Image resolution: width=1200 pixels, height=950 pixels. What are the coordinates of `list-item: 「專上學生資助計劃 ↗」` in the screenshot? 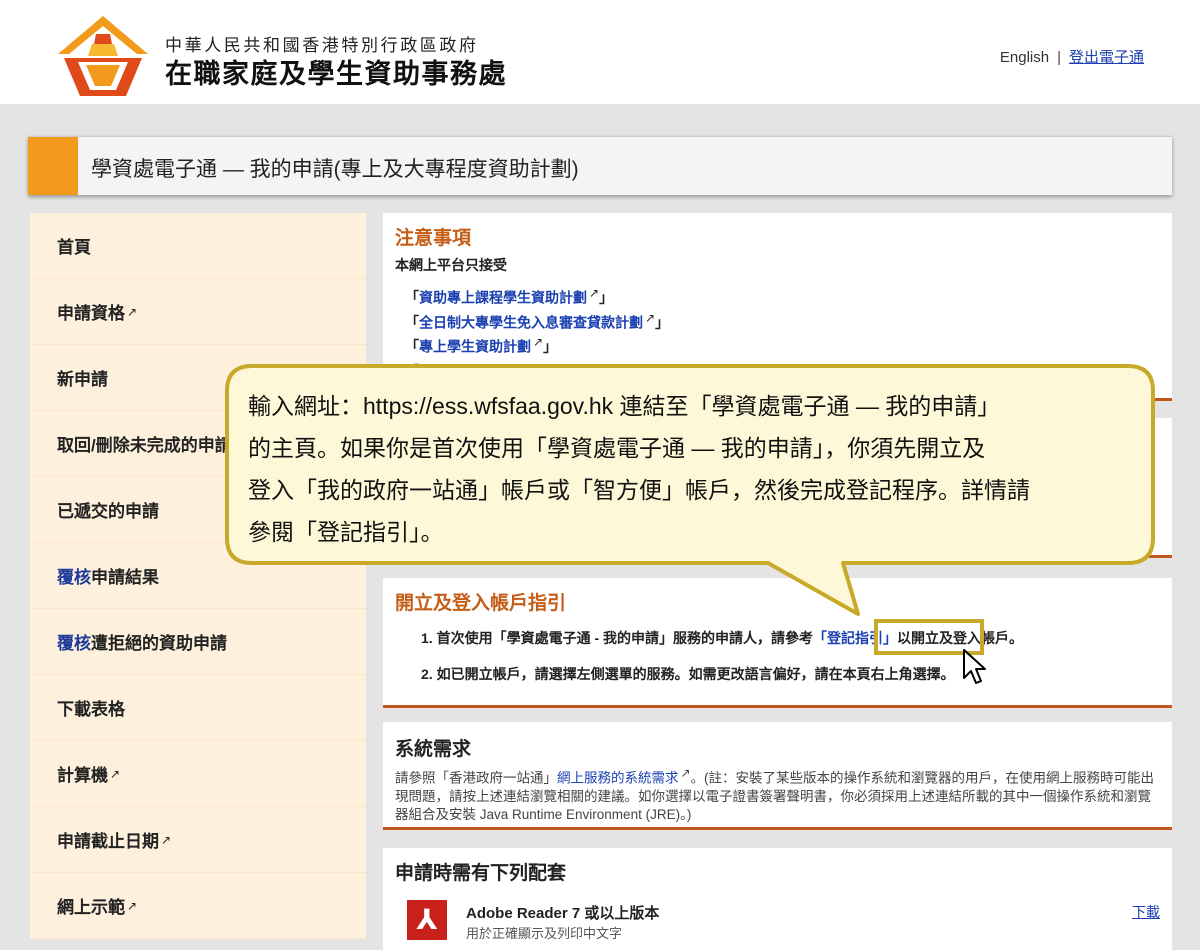 It's located at (481, 345).